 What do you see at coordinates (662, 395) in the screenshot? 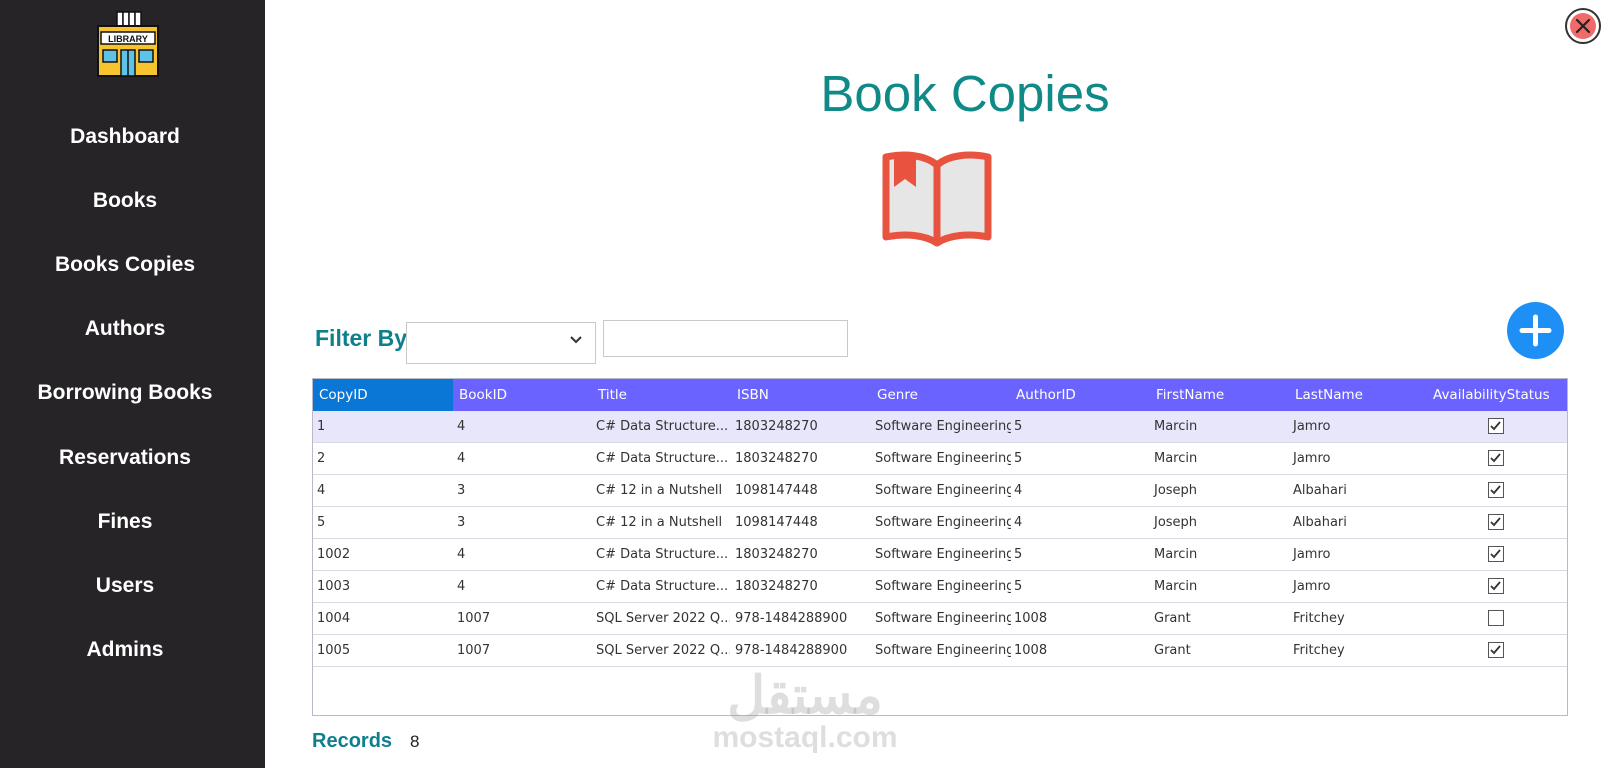
I see `column-header-title: Title` at bounding box center [662, 395].